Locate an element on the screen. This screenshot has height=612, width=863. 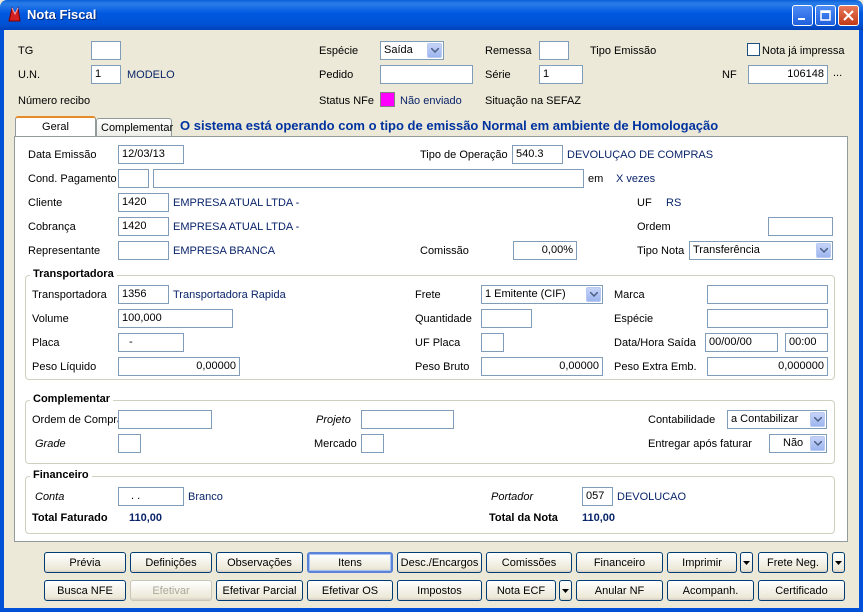
projeto-label: Projeto is located at coordinates (333, 420).